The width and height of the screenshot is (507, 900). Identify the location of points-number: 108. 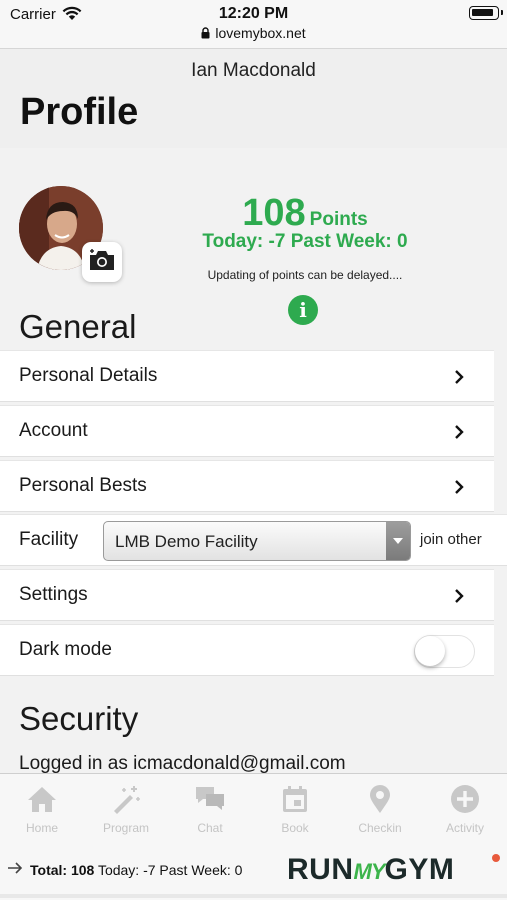
(274, 213).